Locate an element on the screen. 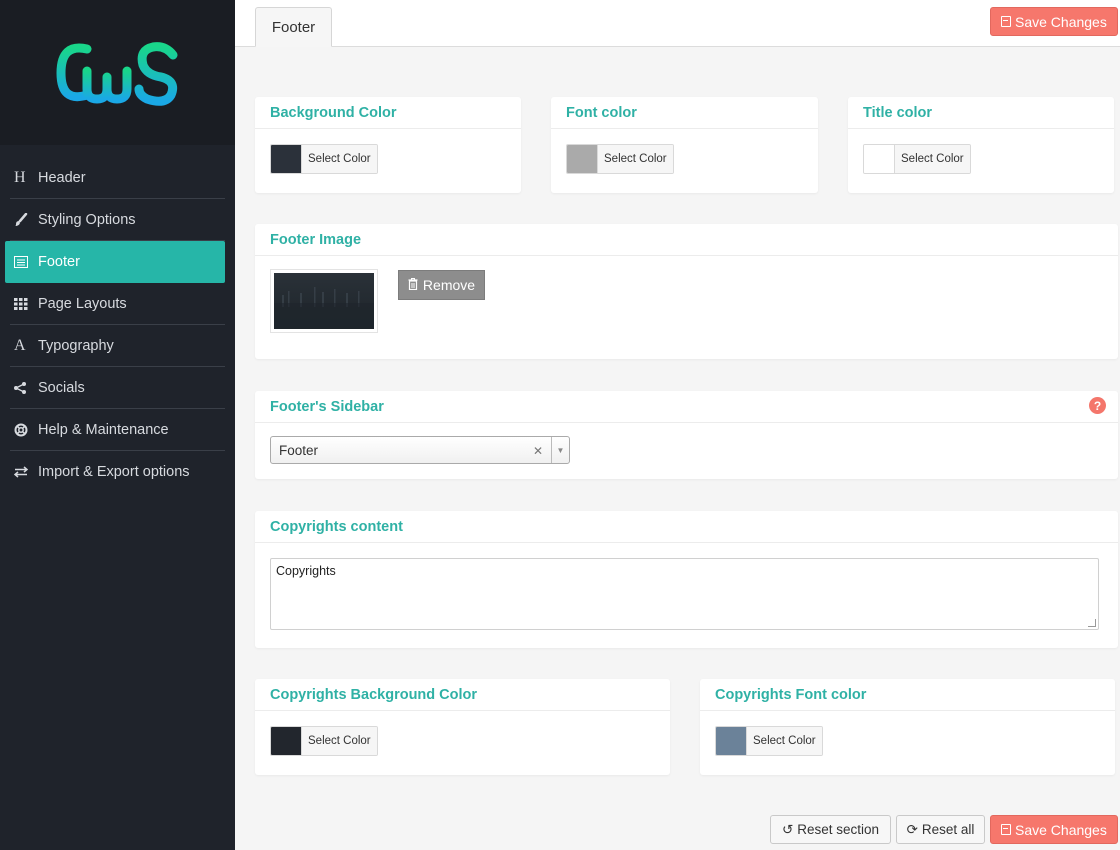 The height and width of the screenshot is (850, 1120). sidebar-item-typography: A Typography is located at coordinates (117, 346).